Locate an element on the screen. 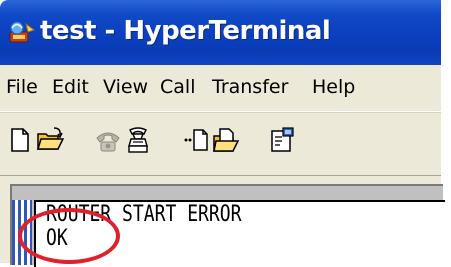 Image resolution: width=451 pixels, height=267 pixels. menu-transfer: Transfer is located at coordinates (250, 87).